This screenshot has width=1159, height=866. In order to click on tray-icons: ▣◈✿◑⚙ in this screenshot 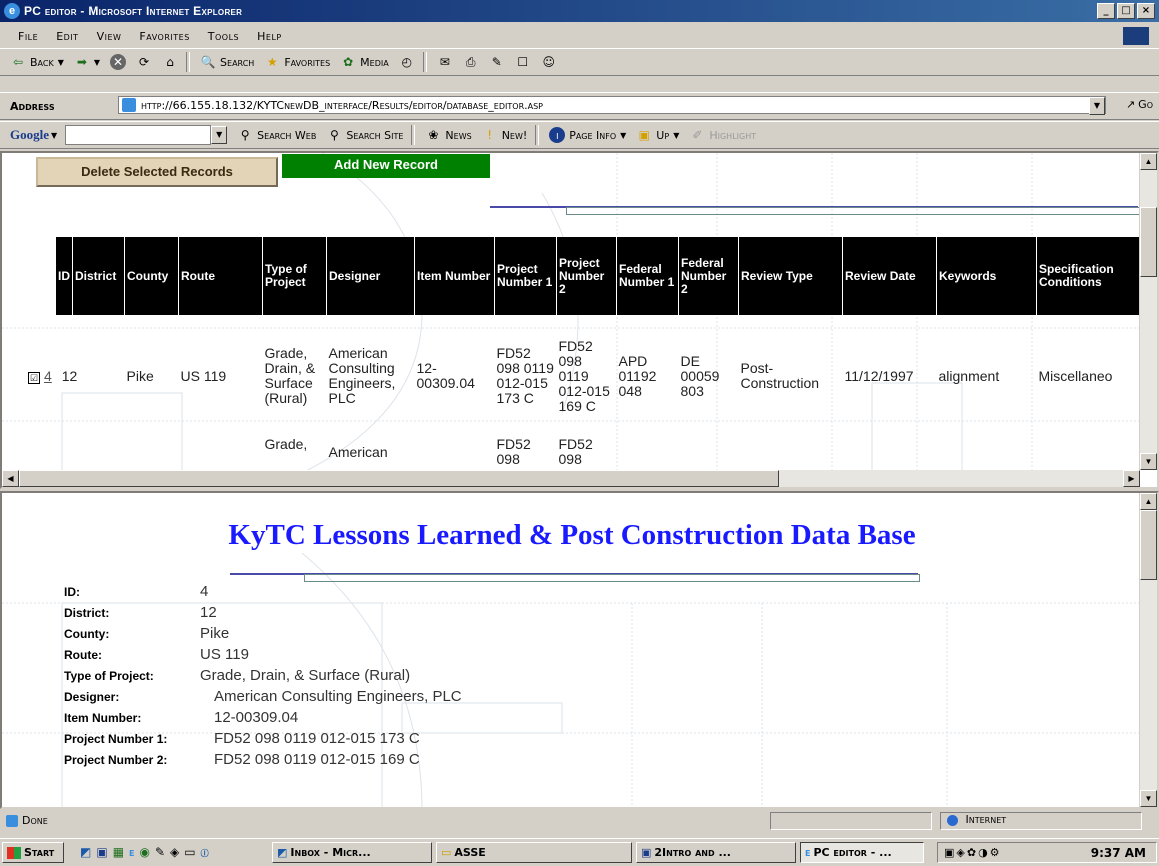, I will do `click(973, 852)`.